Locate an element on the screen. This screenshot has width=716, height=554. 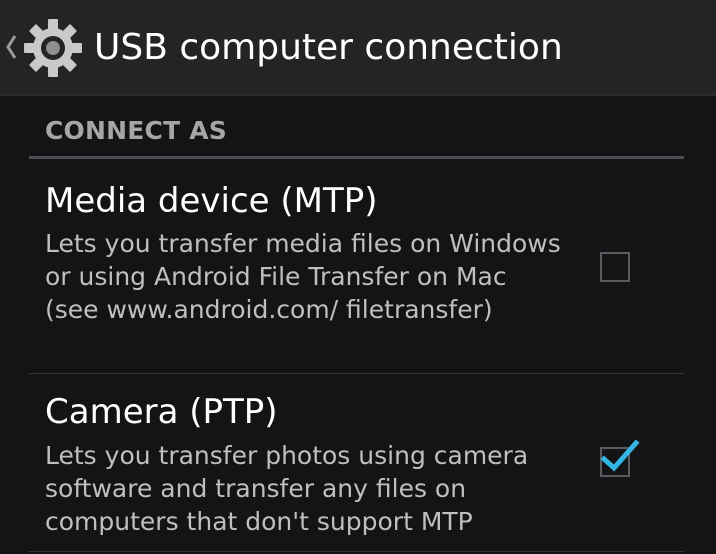
up-navigation-button is located at coordinates (43, 48).